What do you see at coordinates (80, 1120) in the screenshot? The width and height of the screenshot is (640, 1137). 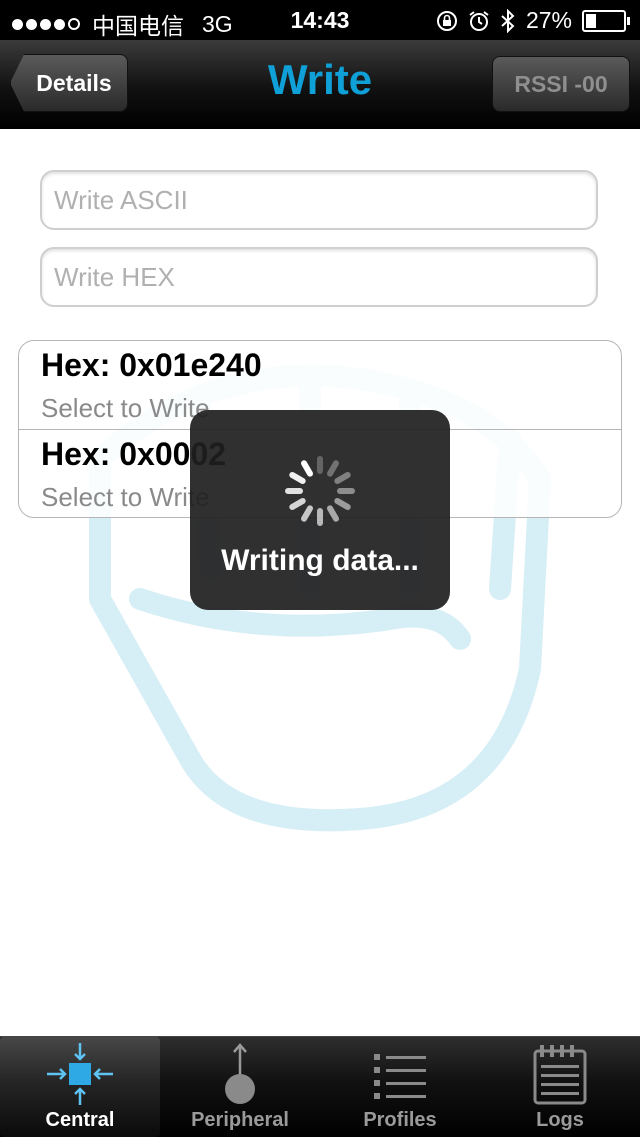 I see `tab-label: Central` at bounding box center [80, 1120].